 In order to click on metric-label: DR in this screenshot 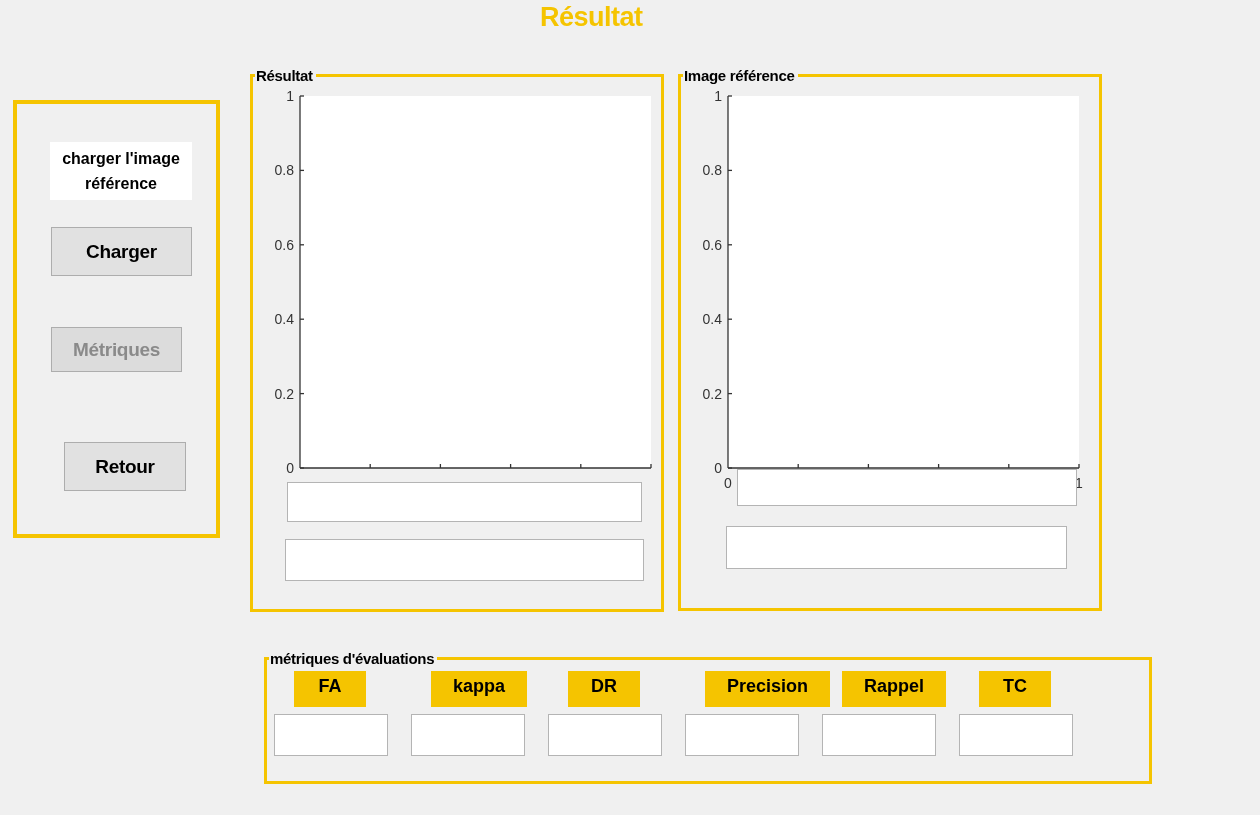, I will do `click(604, 689)`.